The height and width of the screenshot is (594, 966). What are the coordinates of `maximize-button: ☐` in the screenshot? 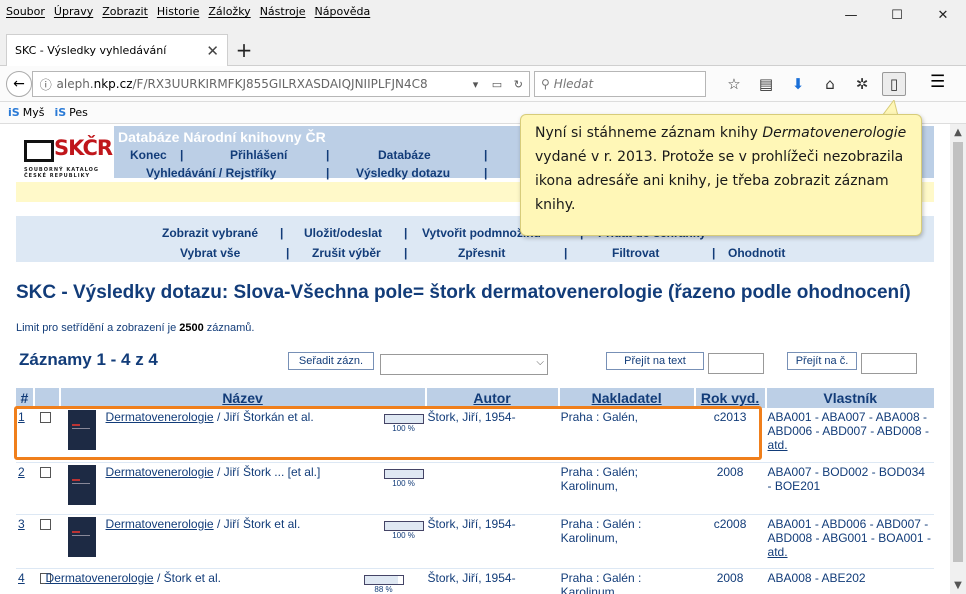 It's located at (897, 15).